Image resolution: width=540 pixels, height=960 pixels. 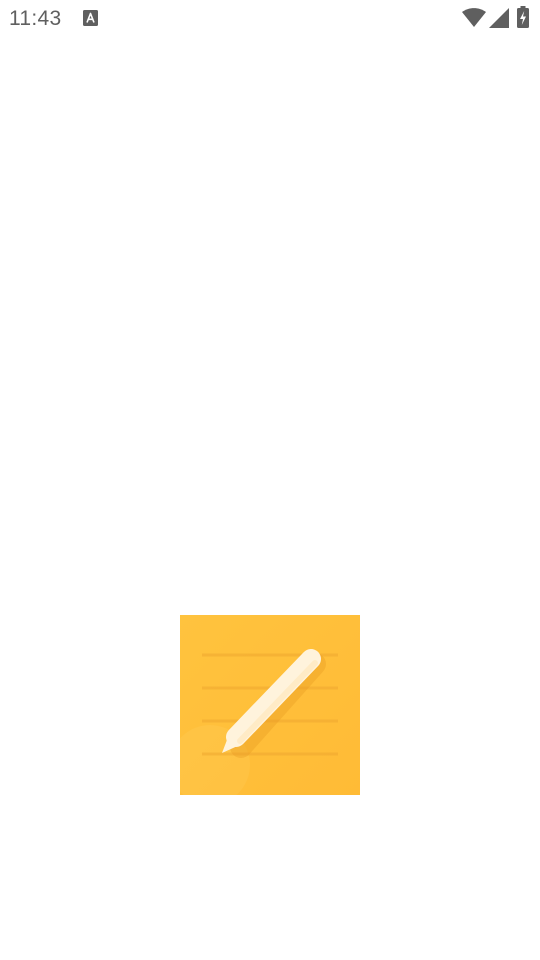 I want to click on cellular-signal-icon, so click(x=499, y=18).